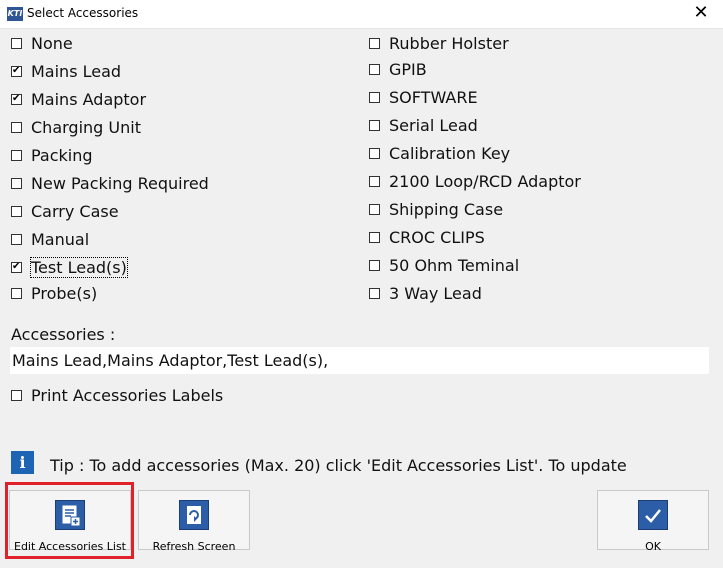 The width and height of the screenshot is (723, 568). I want to click on checkbox-carry-case: Carry Case, so click(65, 211).